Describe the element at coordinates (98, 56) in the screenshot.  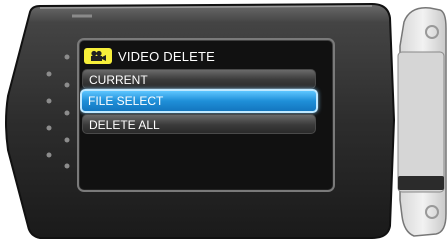
I see `movie-camera-icon` at that location.